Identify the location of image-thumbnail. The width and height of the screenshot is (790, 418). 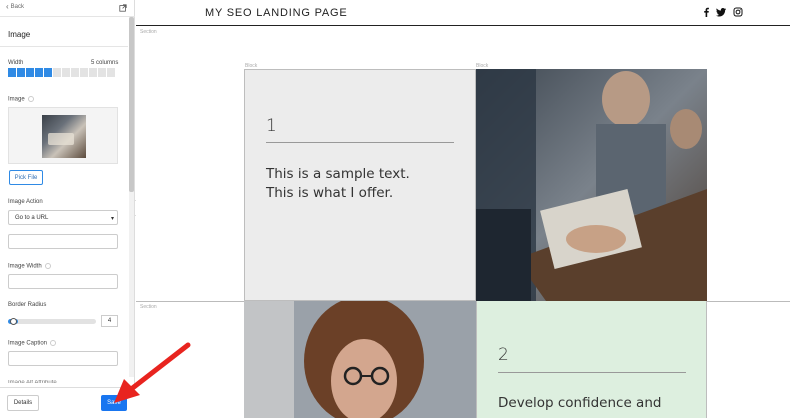
(64, 136).